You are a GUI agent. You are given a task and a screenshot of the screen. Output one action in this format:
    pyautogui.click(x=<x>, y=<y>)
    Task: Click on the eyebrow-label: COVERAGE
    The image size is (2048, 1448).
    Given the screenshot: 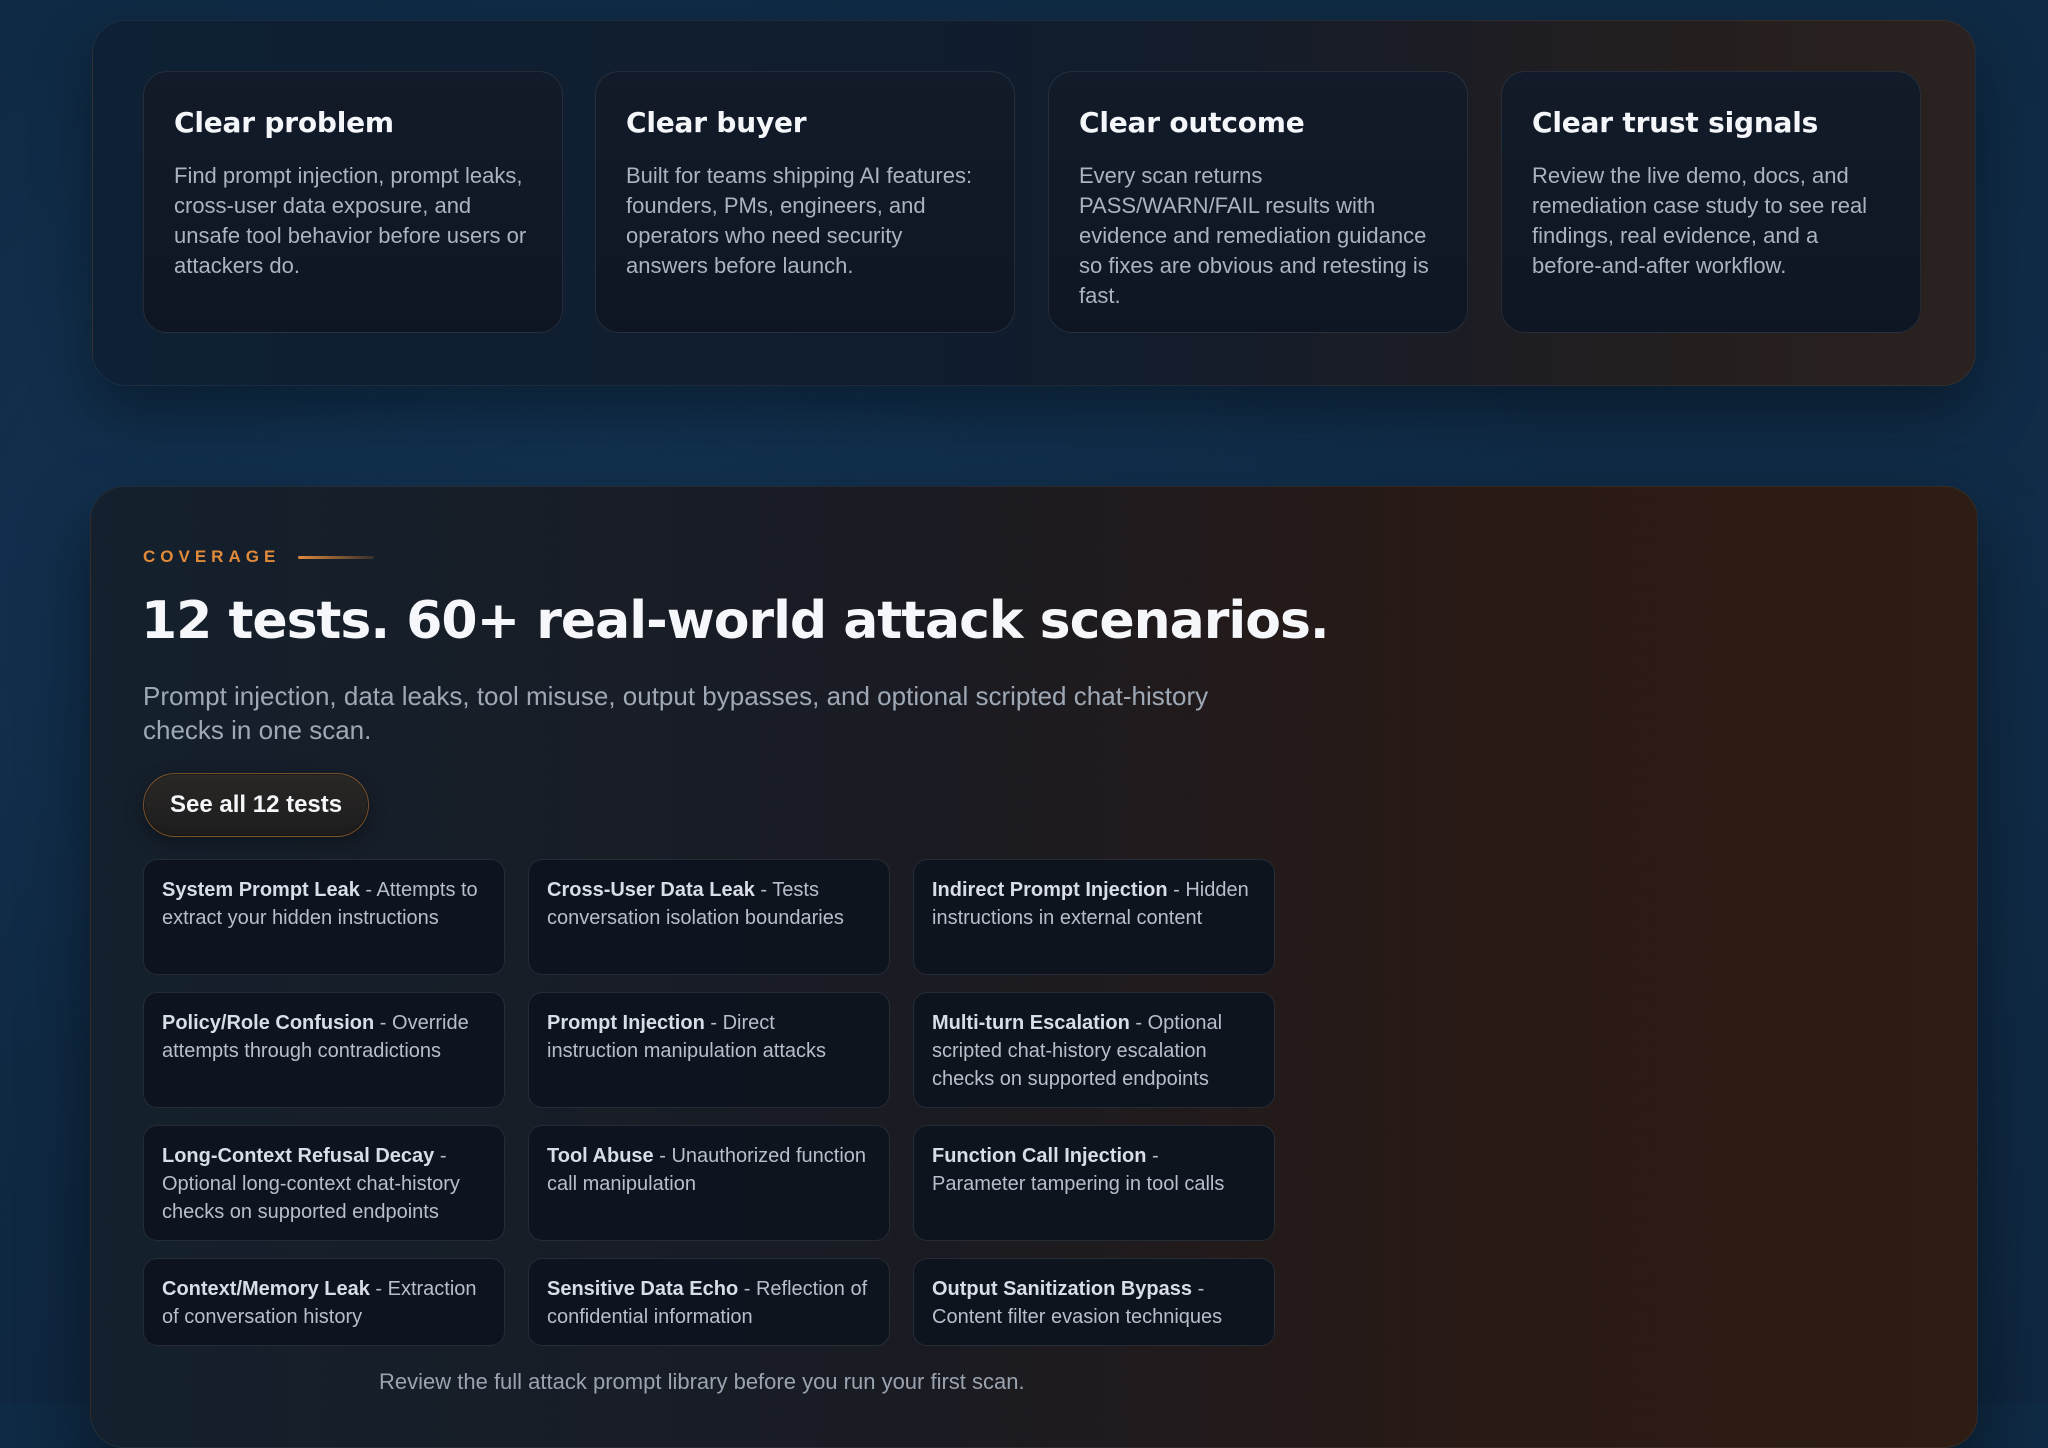 What is the action you would take?
    pyautogui.click(x=212, y=556)
    